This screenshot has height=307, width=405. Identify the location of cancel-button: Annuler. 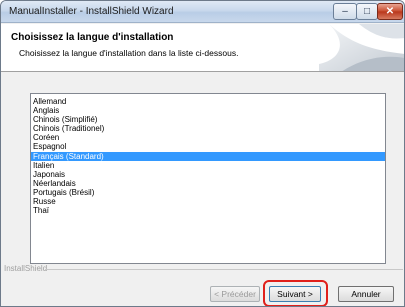
(366, 294).